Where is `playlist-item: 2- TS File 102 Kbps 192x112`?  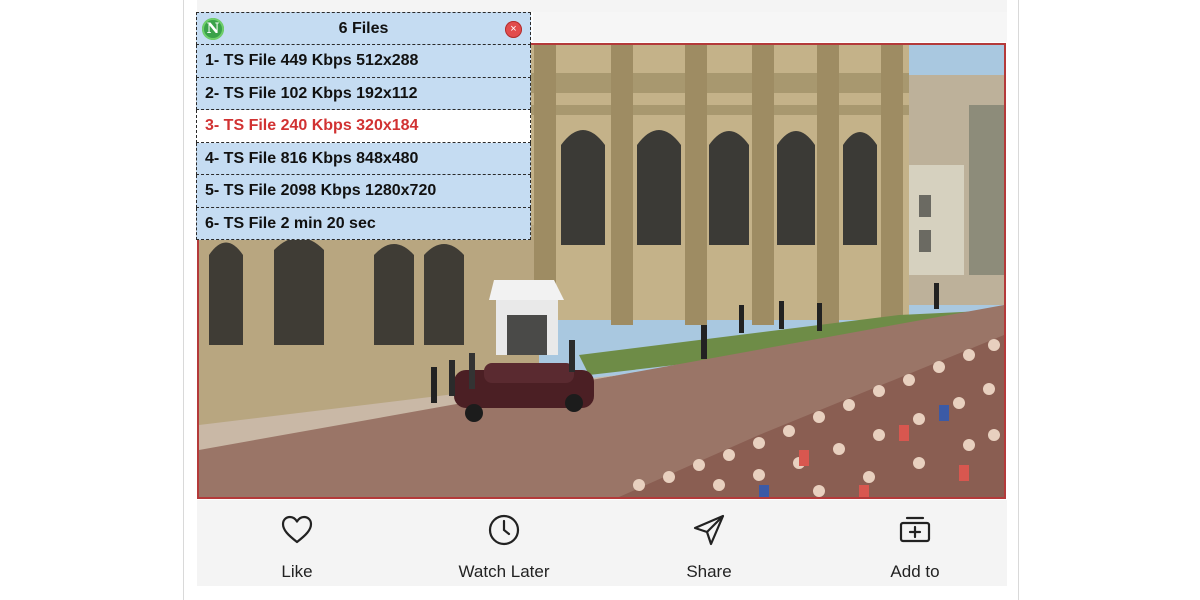
playlist-item: 2- TS File 102 Kbps 192x112 is located at coordinates (363, 93).